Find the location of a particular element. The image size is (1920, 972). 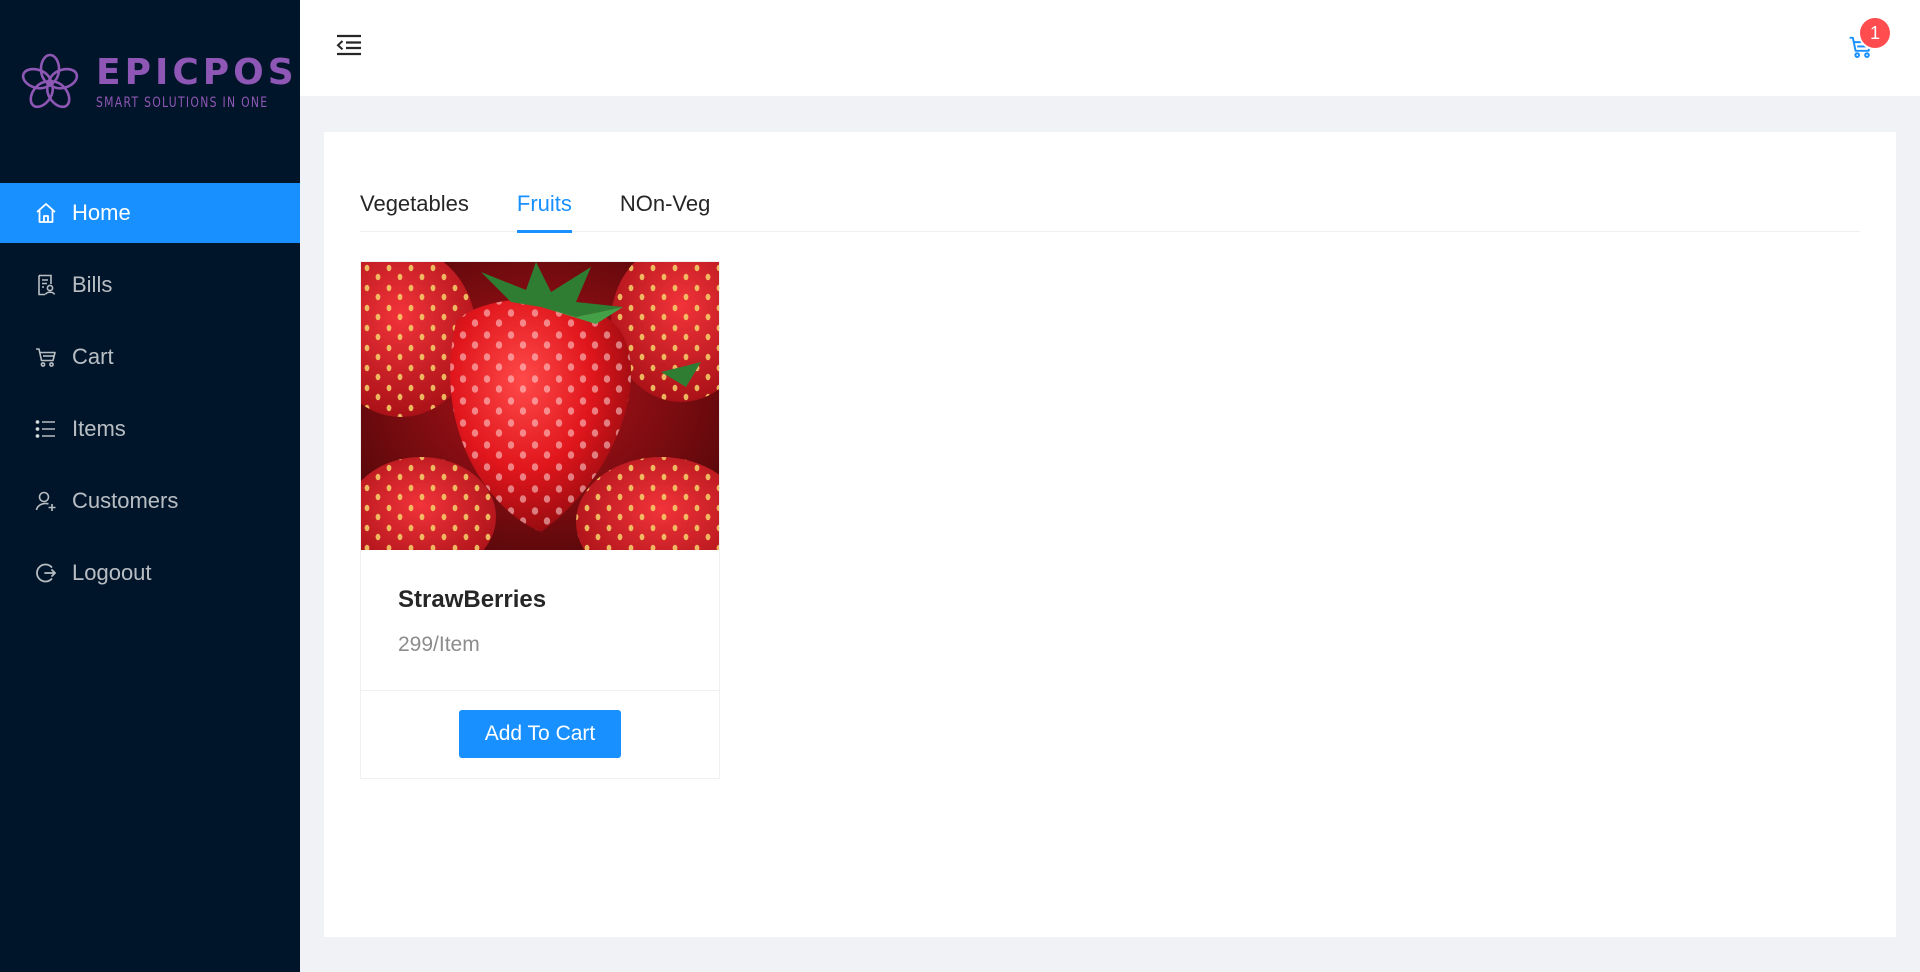

category-tabs: Vegetables Fruits NOn-Veg is located at coordinates (1110, 204).